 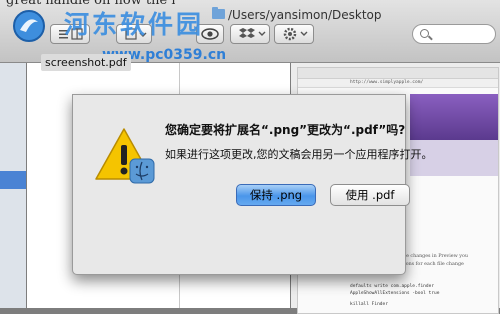 I want to click on keep-png-button: 保持 .png, so click(x=276, y=195).